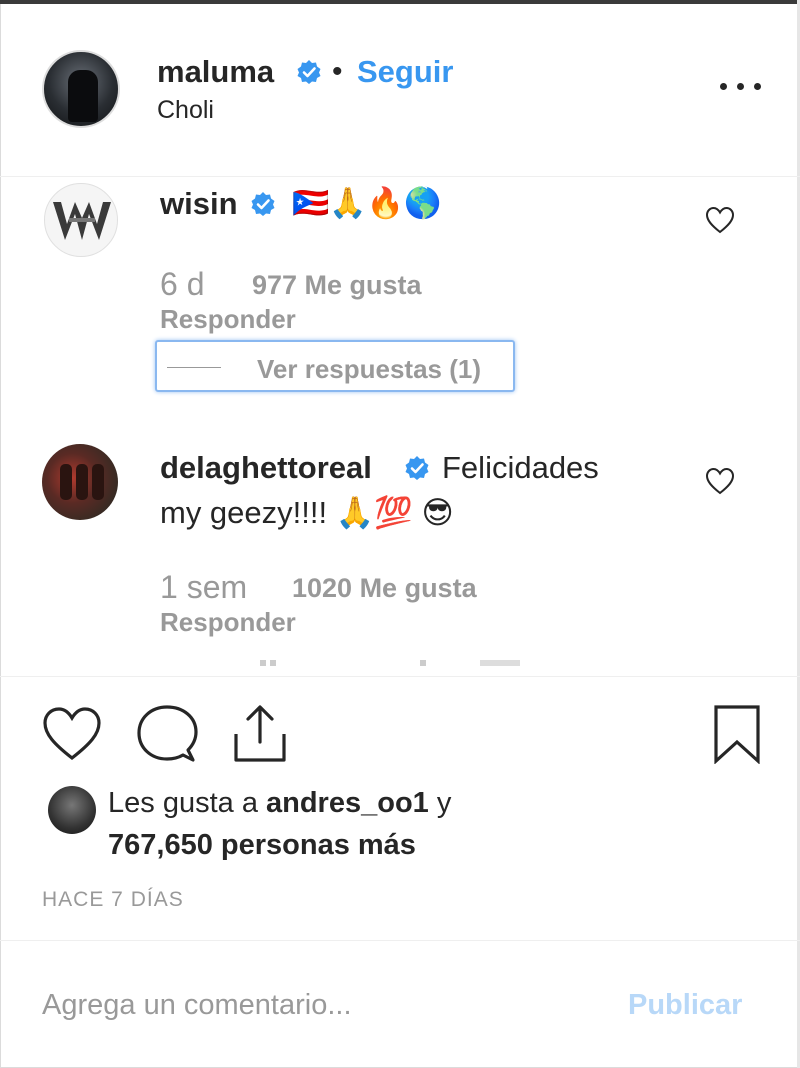 The width and height of the screenshot is (800, 1068). Describe the element at coordinates (199, 204) in the screenshot. I see `comment-username: wisin` at that location.